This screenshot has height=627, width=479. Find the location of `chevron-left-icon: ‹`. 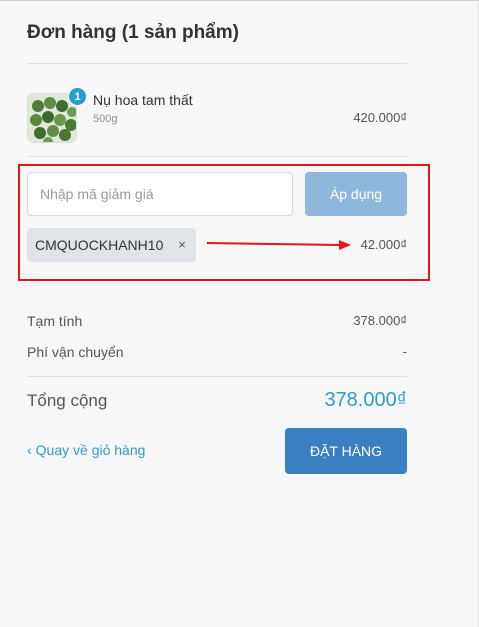

chevron-left-icon: ‹ is located at coordinates (29, 450).